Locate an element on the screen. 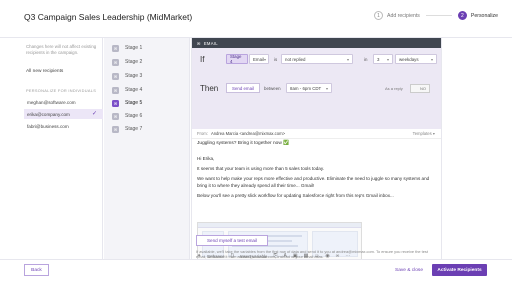  right-gutter is located at coordinates (477, 148).